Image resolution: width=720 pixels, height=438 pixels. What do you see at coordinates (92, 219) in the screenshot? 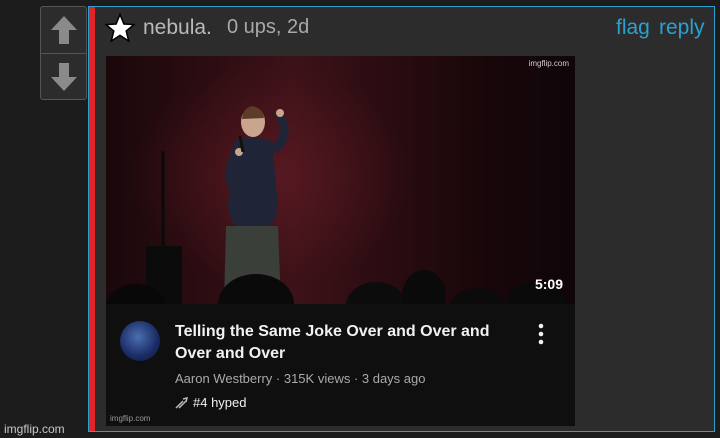
I see `comment-accent-bar` at bounding box center [92, 219].